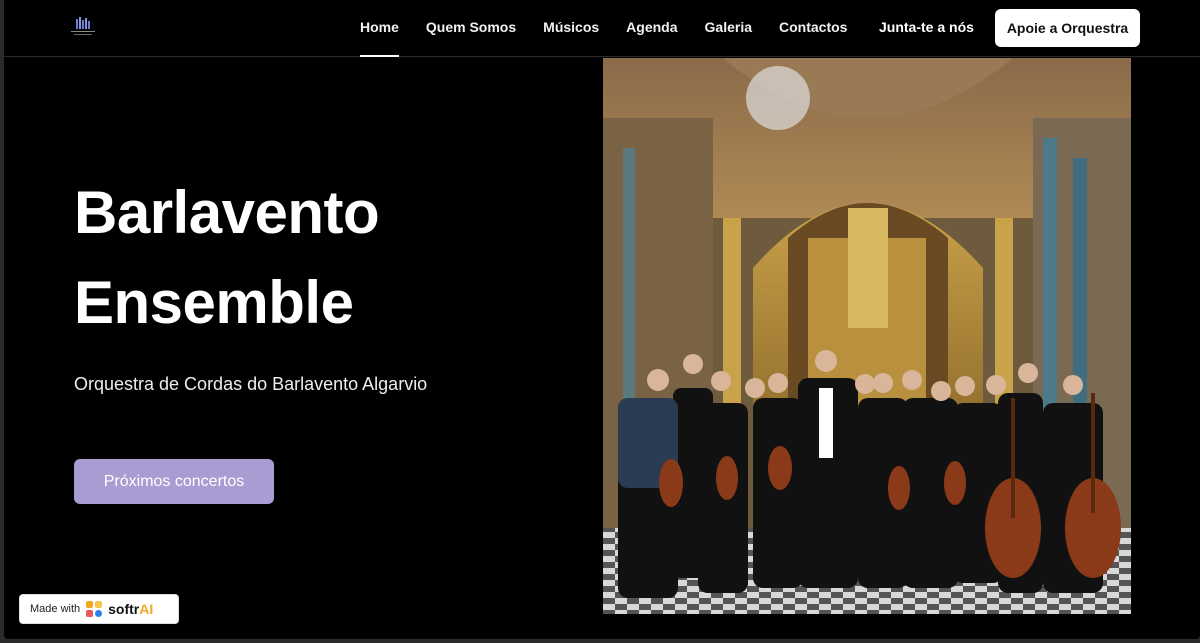 The width and height of the screenshot is (1200, 643). What do you see at coordinates (571, 28) in the screenshot?
I see `nav-item-musicos: Músicos` at bounding box center [571, 28].